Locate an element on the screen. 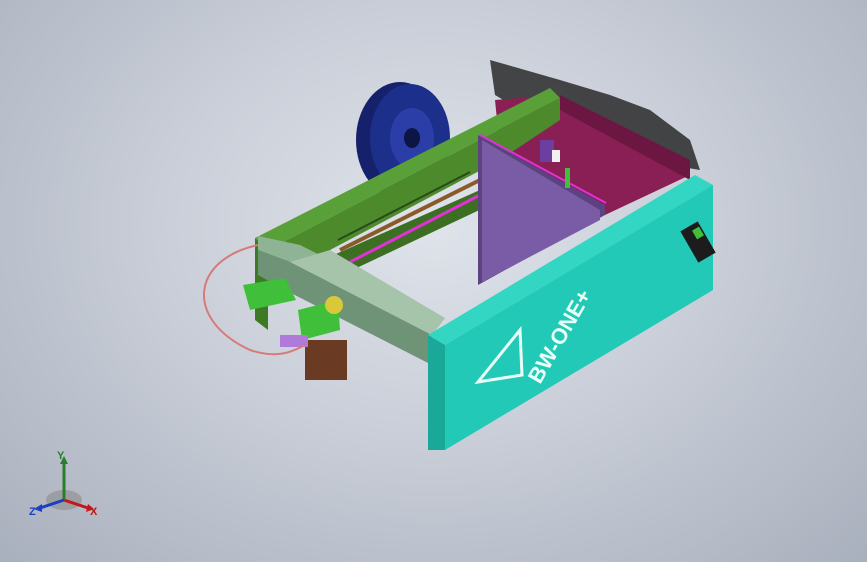 The image size is (867, 562). z-axis-label: Z is located at coordinates (32, 512).